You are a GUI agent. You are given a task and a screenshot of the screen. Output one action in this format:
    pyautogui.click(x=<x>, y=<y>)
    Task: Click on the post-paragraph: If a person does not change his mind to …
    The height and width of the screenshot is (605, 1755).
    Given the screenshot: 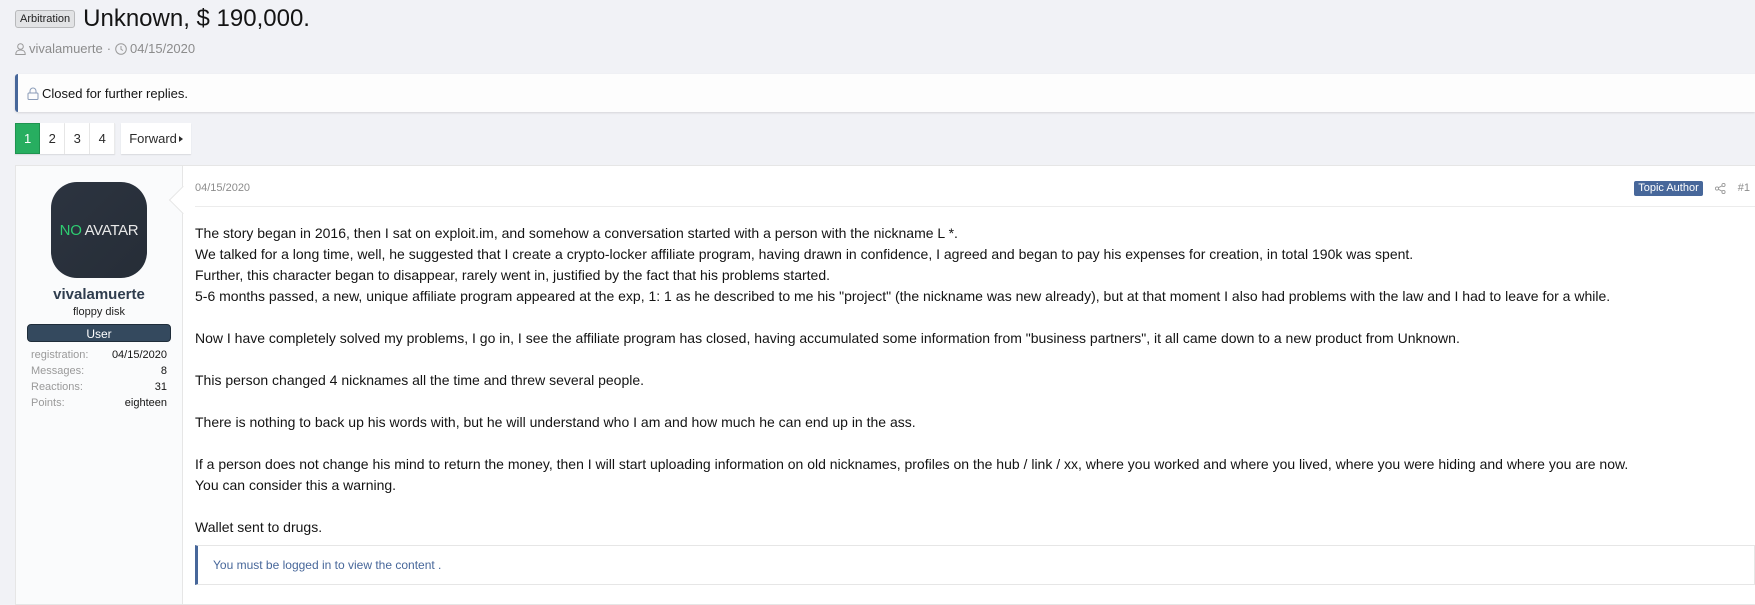 What is the action you would take?
    pyautogui.click(x=912, y=464)
    